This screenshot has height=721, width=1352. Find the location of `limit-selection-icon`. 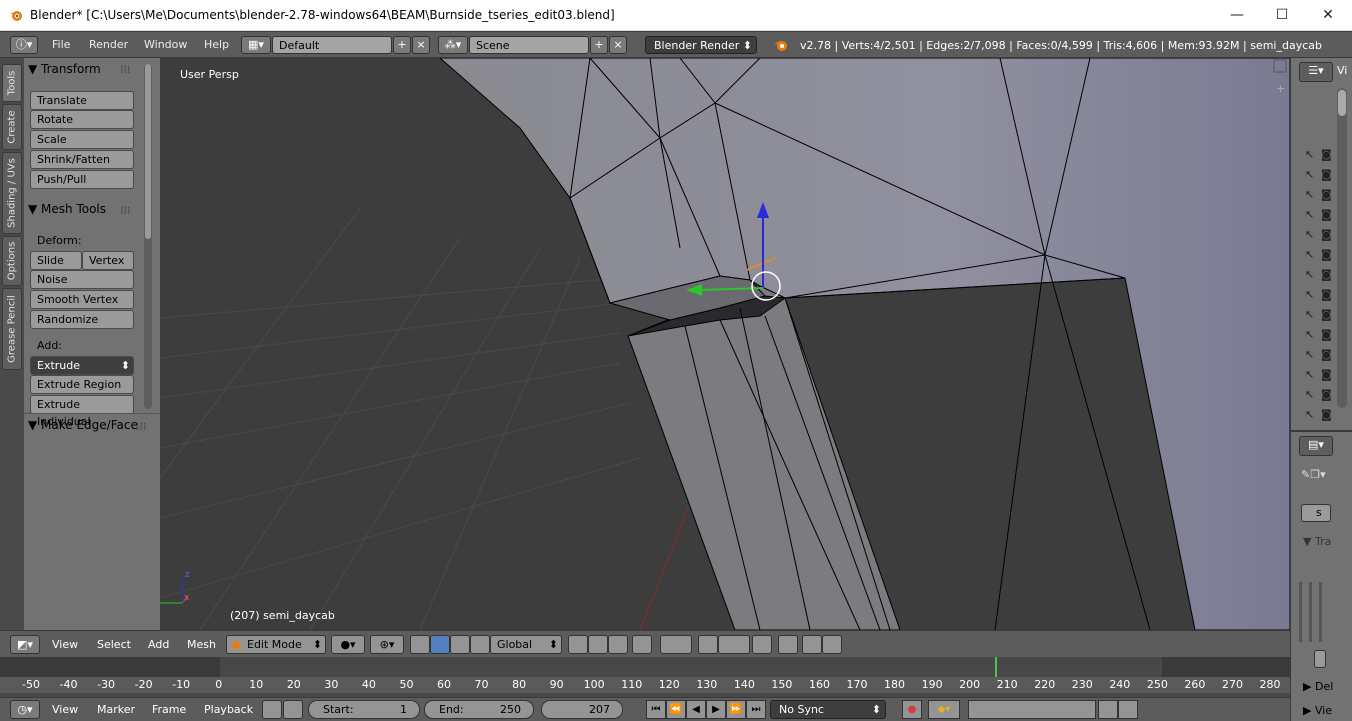

limit-selection-icon is located at coordinates (642, 644).